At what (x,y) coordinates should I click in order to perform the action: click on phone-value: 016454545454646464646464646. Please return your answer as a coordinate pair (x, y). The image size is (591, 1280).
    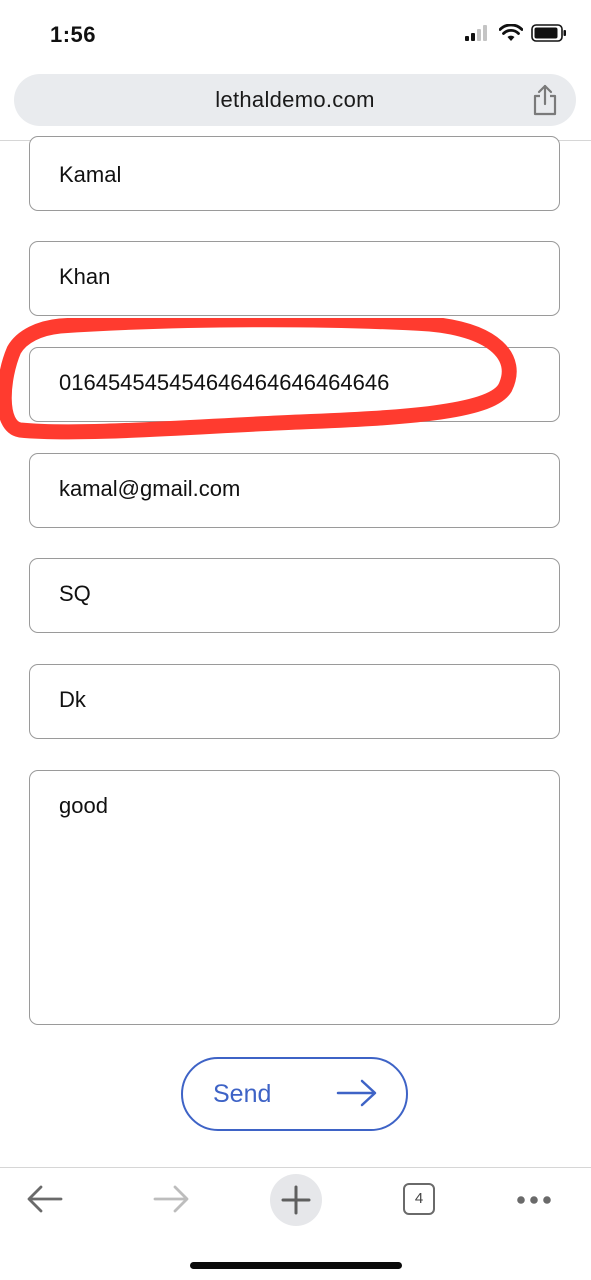
    Looking at the image, I should click on (224, 382).